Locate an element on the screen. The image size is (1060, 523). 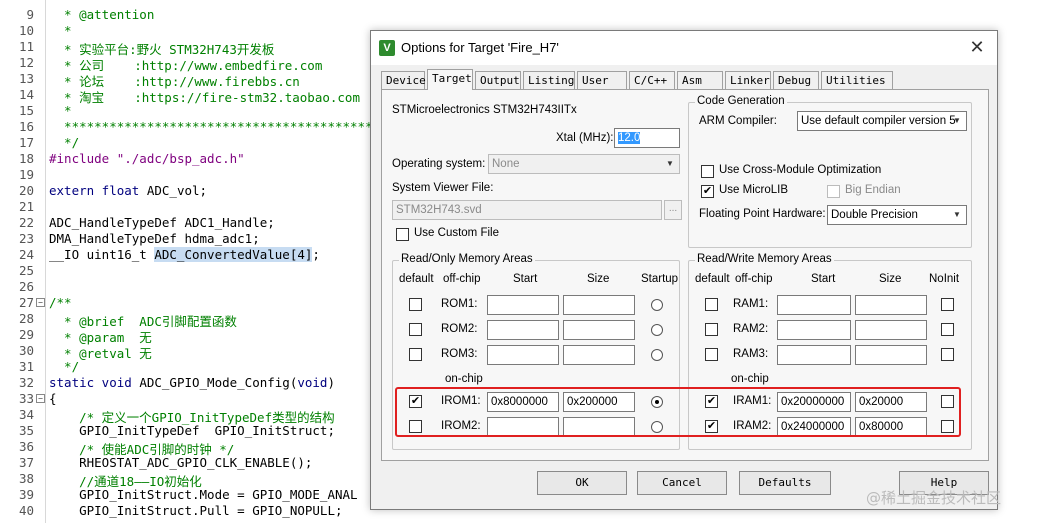
ram-onchip-label: on-chip is located at coordinates (750, 379).